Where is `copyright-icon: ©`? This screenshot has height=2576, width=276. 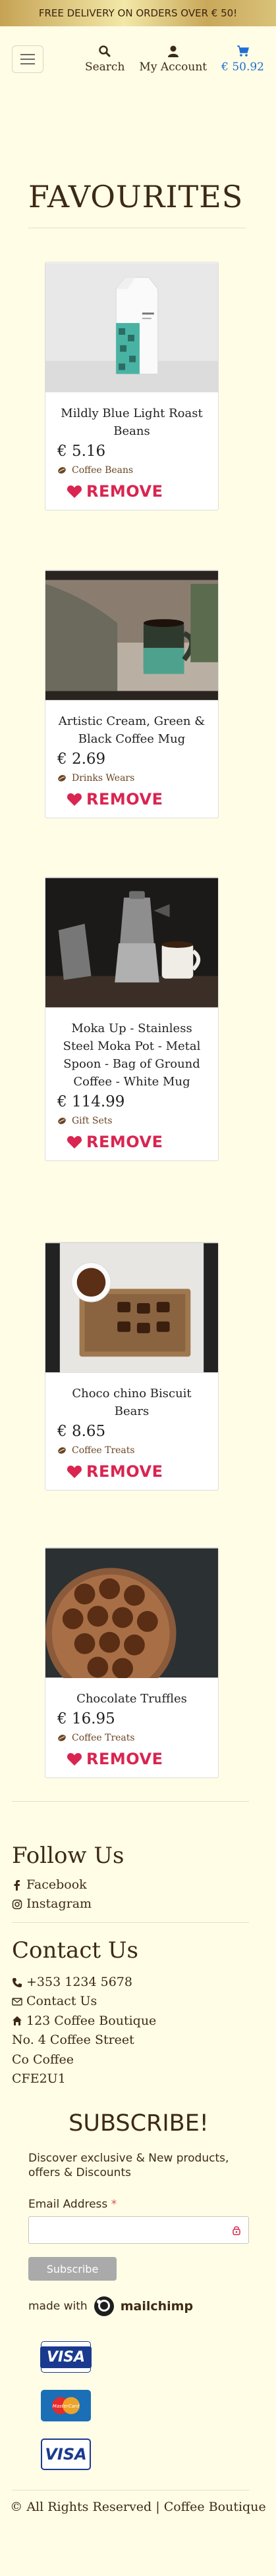
copyright-icon: © is located at coordinates (16, 2507).